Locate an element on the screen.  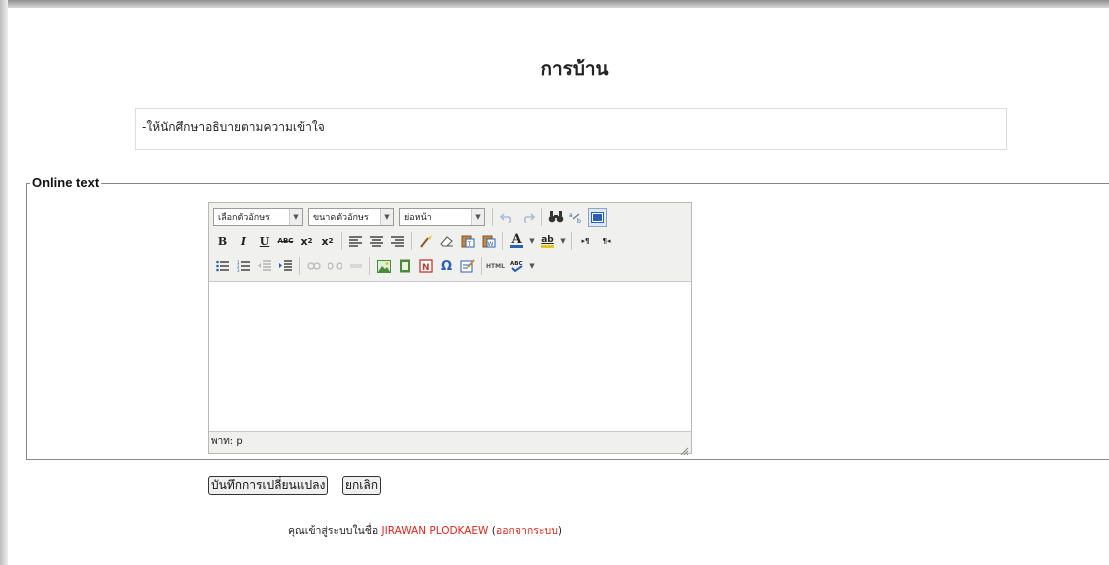
superscript-icon: x2 is located at coordinates (327, 241).